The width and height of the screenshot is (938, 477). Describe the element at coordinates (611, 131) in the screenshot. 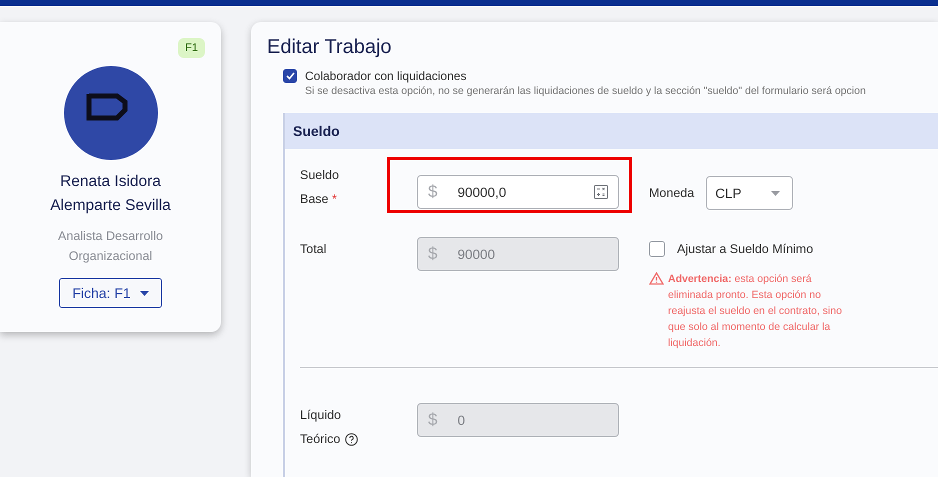

I see `section-header: Sueldo` at that location.